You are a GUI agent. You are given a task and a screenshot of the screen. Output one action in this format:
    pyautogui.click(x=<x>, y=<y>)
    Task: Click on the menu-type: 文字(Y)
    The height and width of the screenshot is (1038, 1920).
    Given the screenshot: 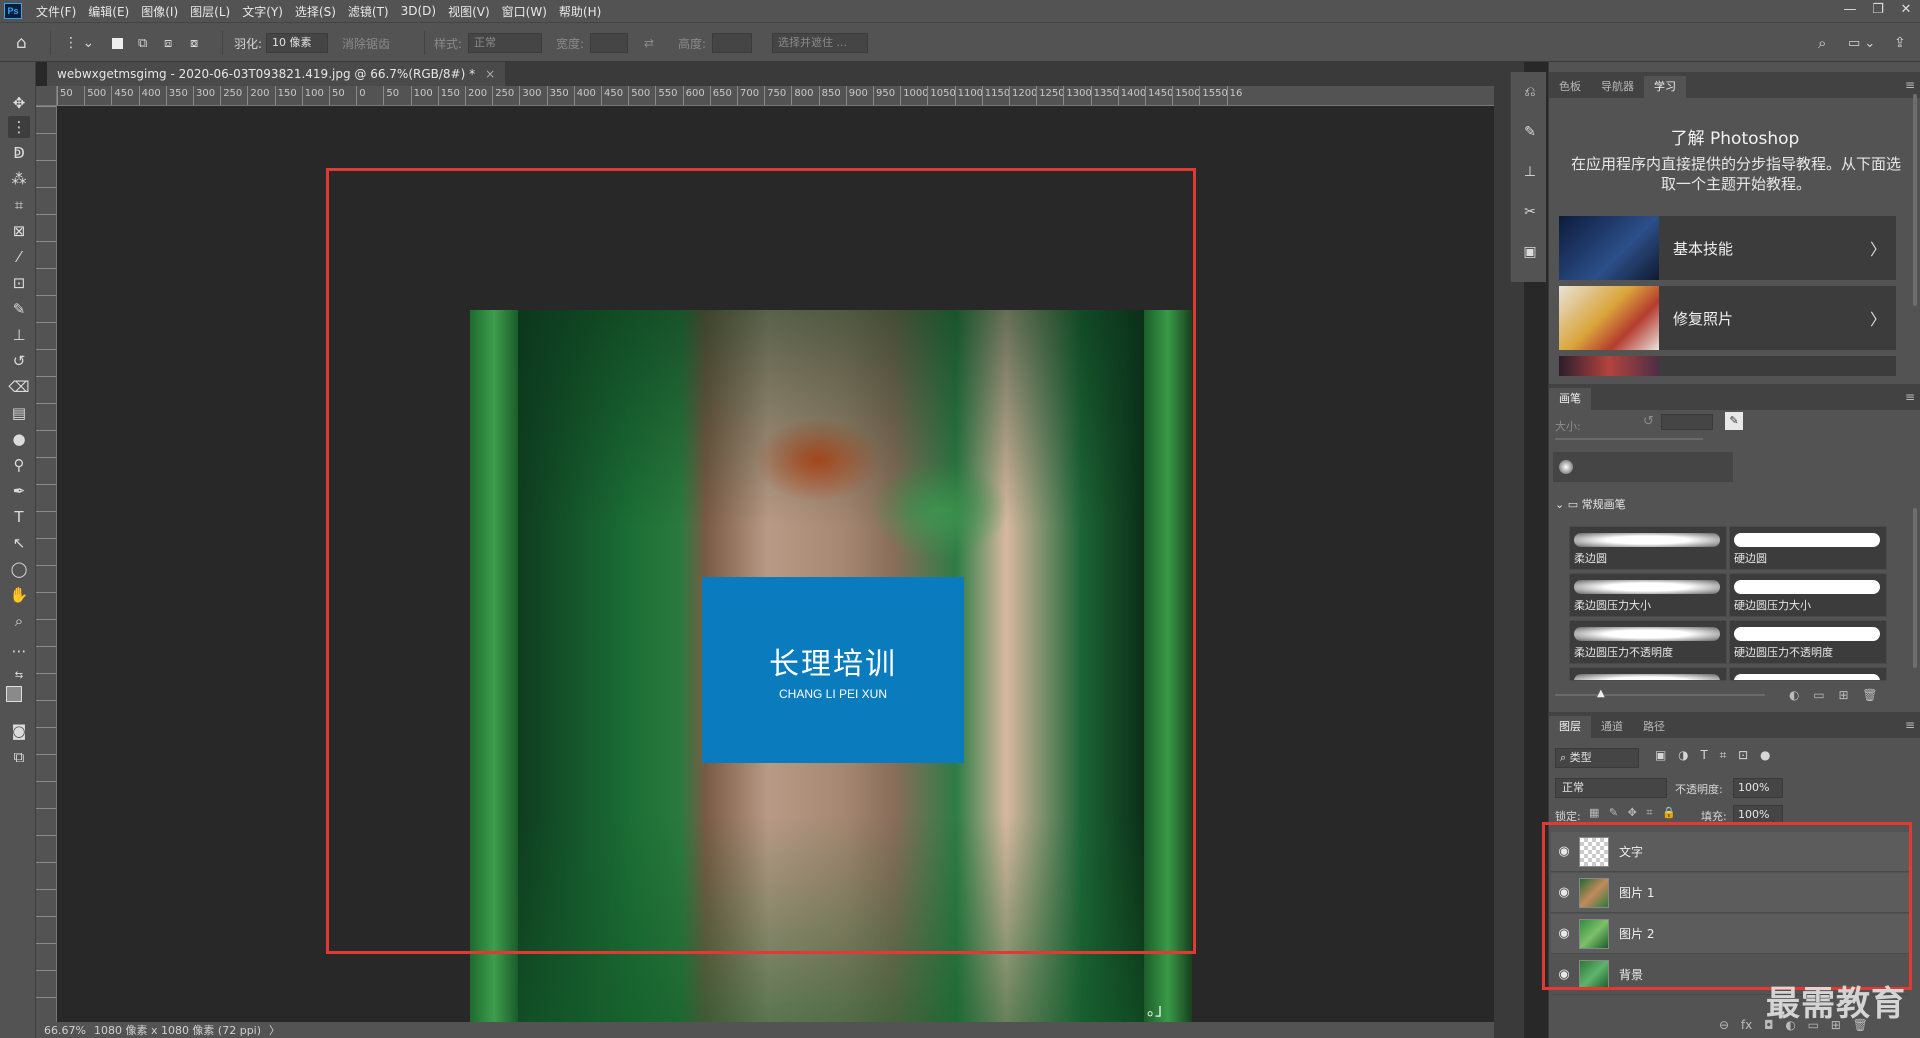 What is the action you would take?
    pyautogui.click(x=262, y=11)
    